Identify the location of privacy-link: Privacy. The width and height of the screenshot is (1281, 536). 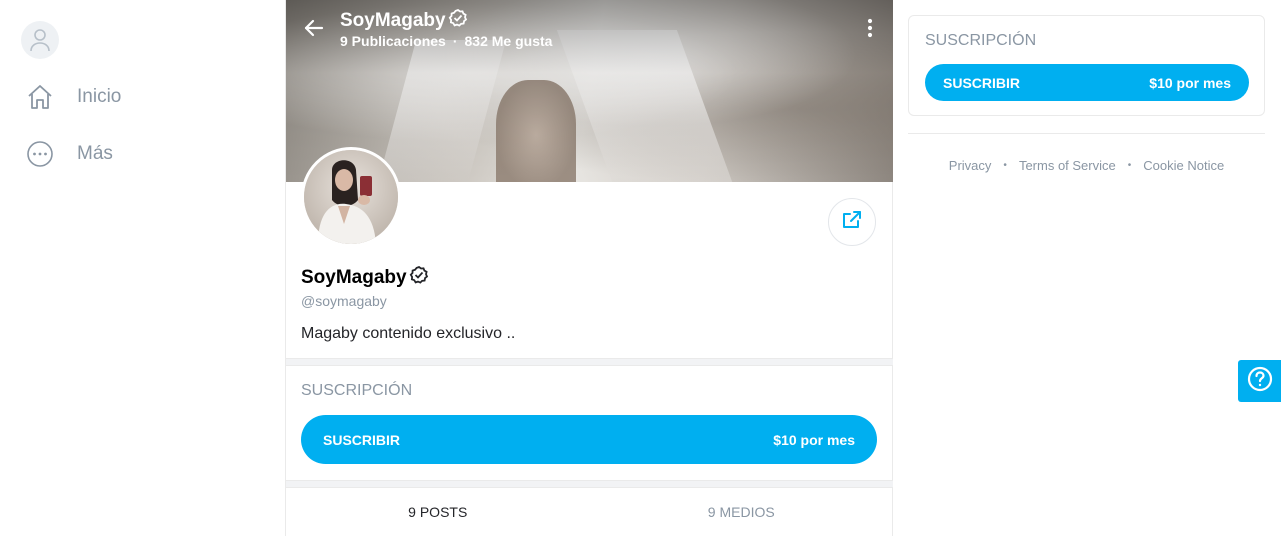
(970, 165).